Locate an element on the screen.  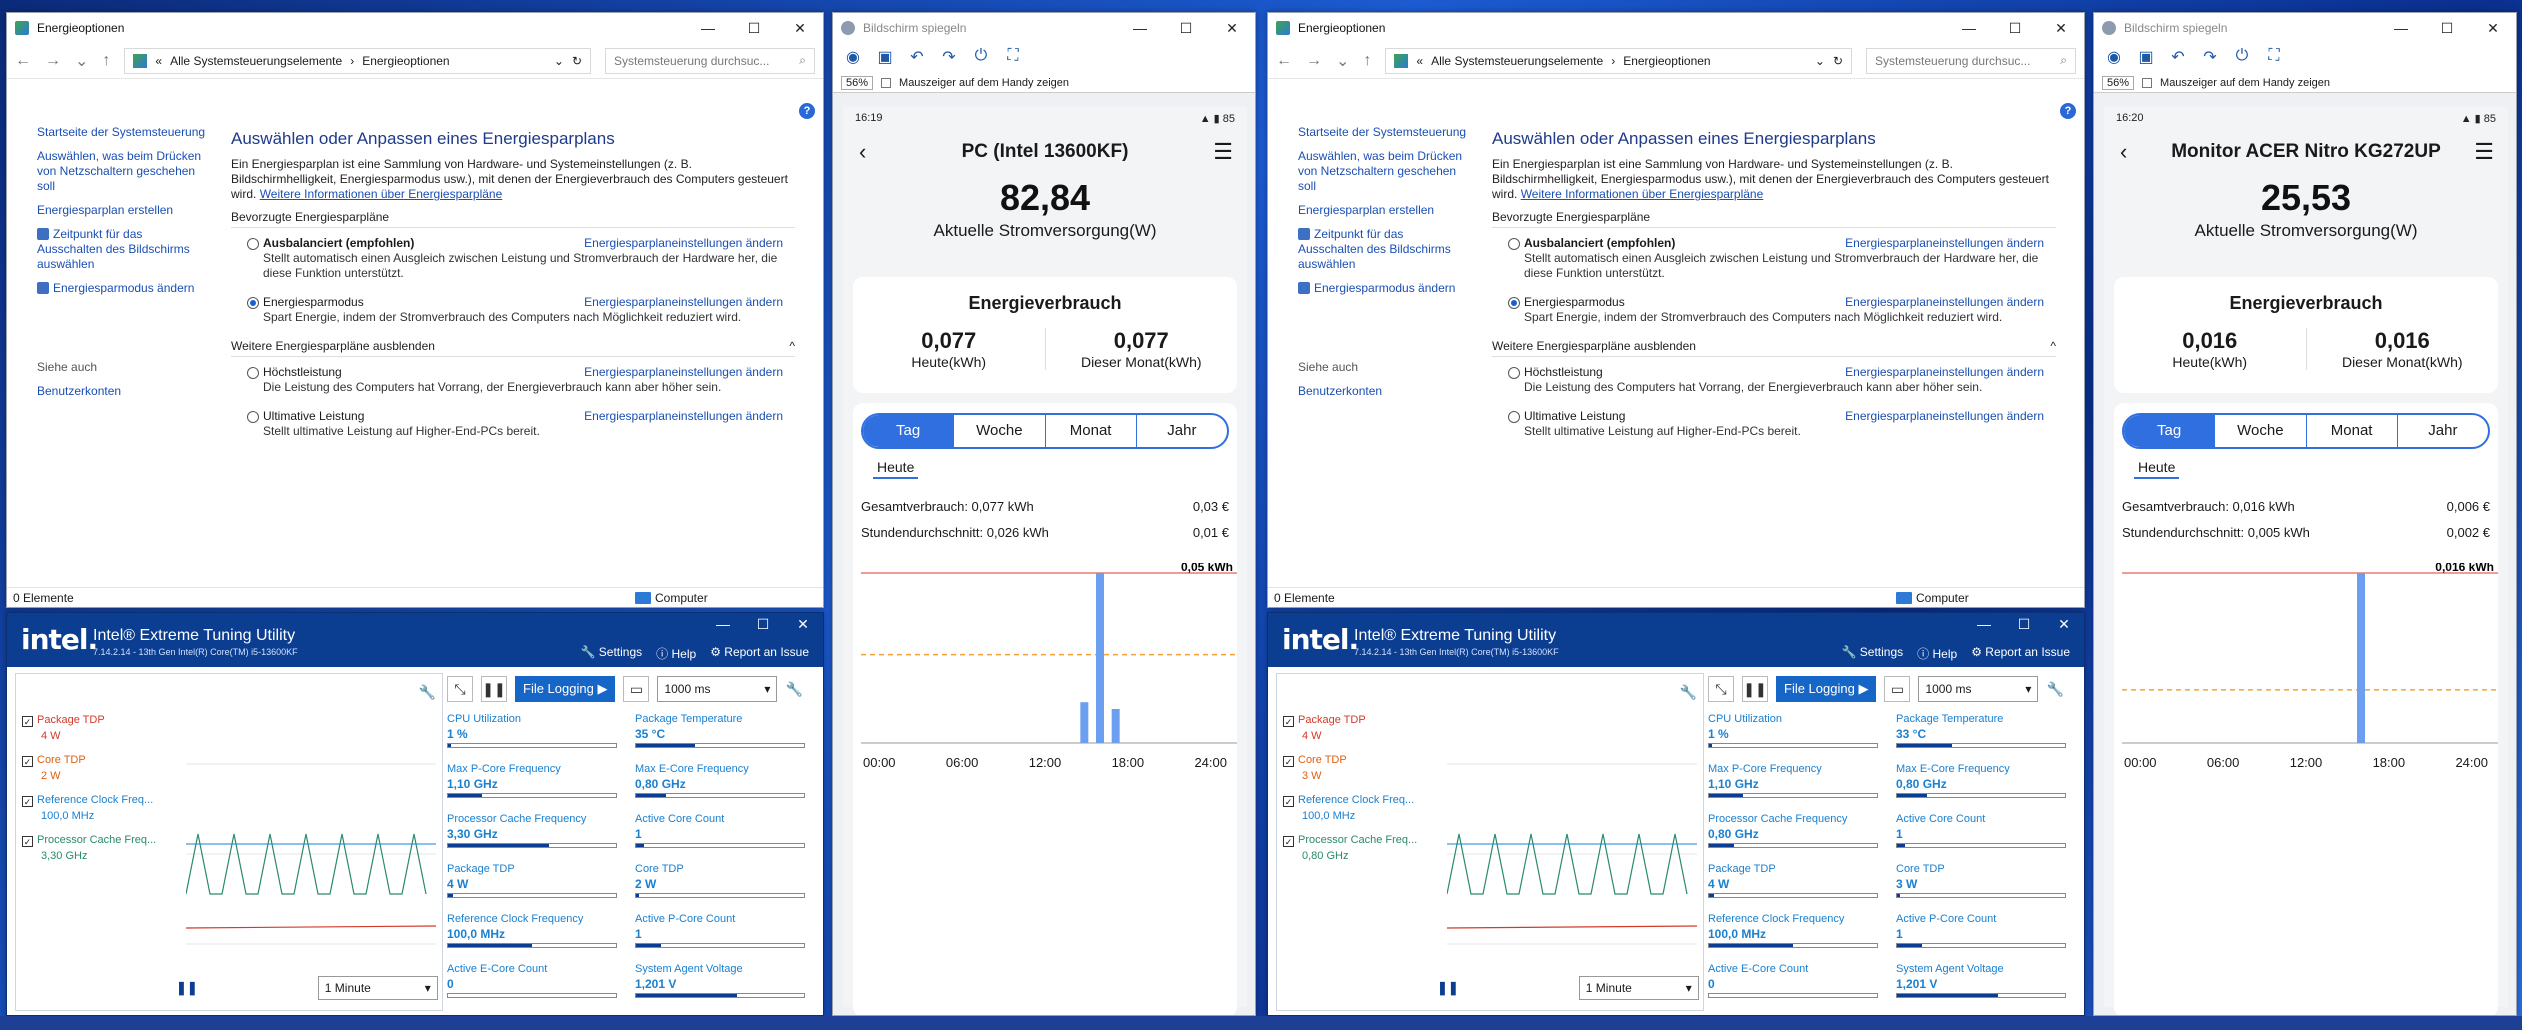
group-header-more: Weitere Energiesparpläne ausblenden ^ is located at coordinates (513, 348).